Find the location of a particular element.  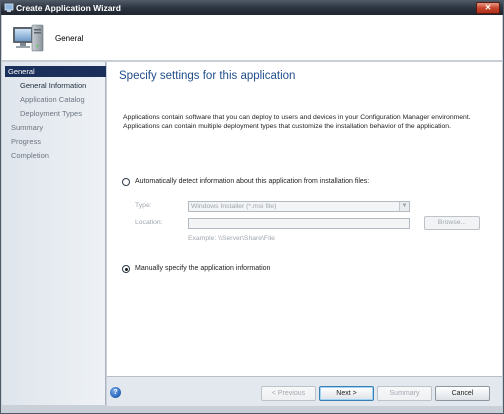

sidebar-item-deployment-types: Deployment Types is located at coordinates (51, 113).